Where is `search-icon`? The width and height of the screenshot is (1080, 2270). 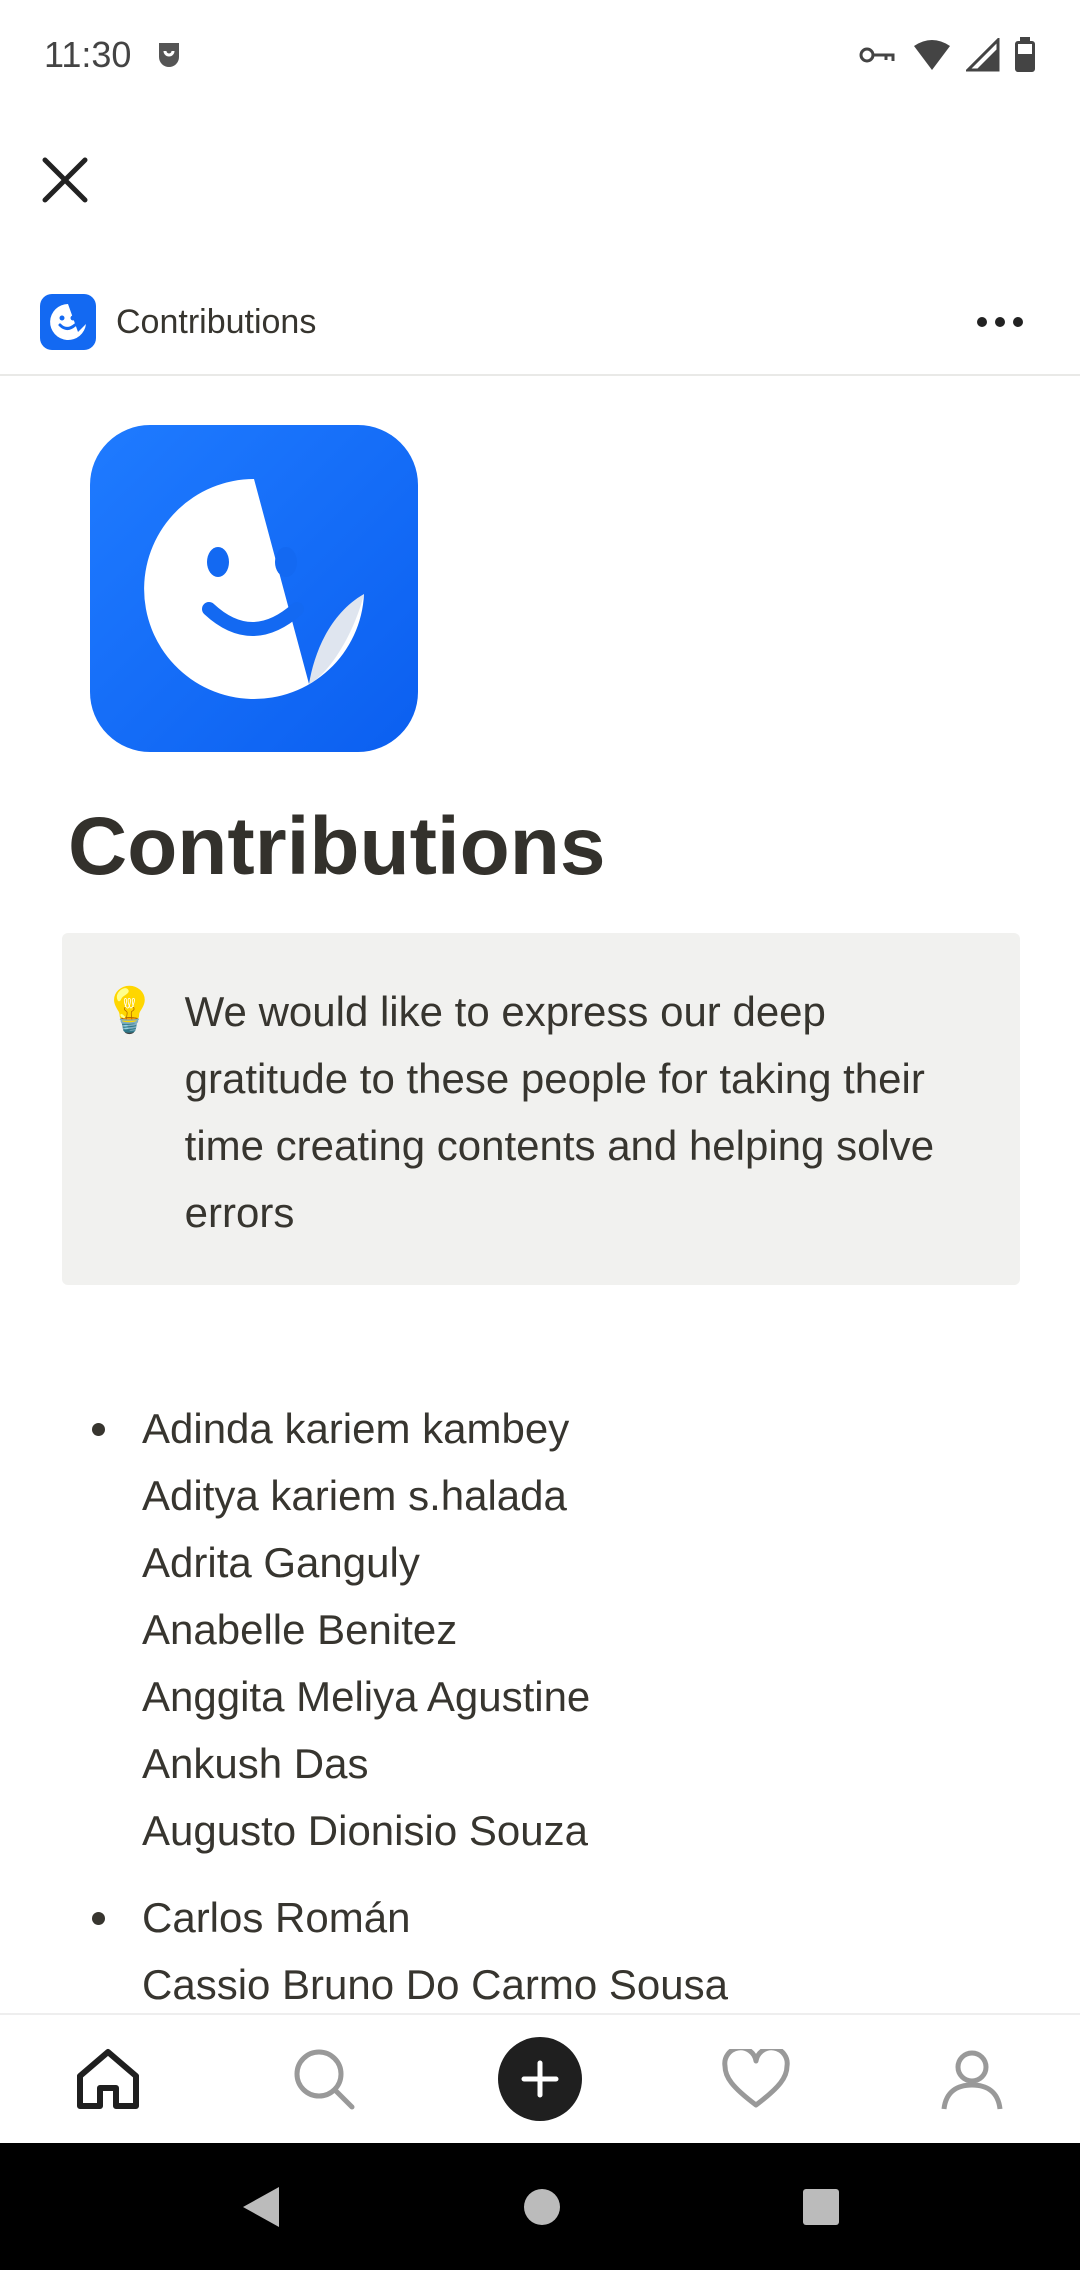 search-icon is located at coordinates (324, 2079).